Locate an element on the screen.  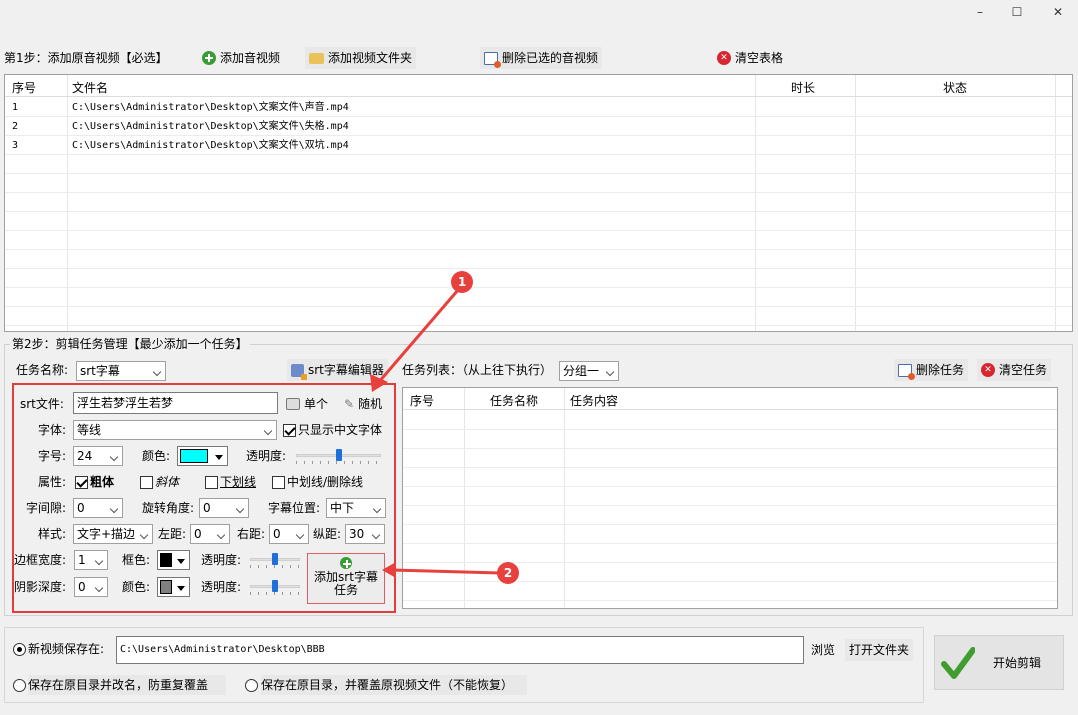
rename-radio is located at coordinates (19, 685).